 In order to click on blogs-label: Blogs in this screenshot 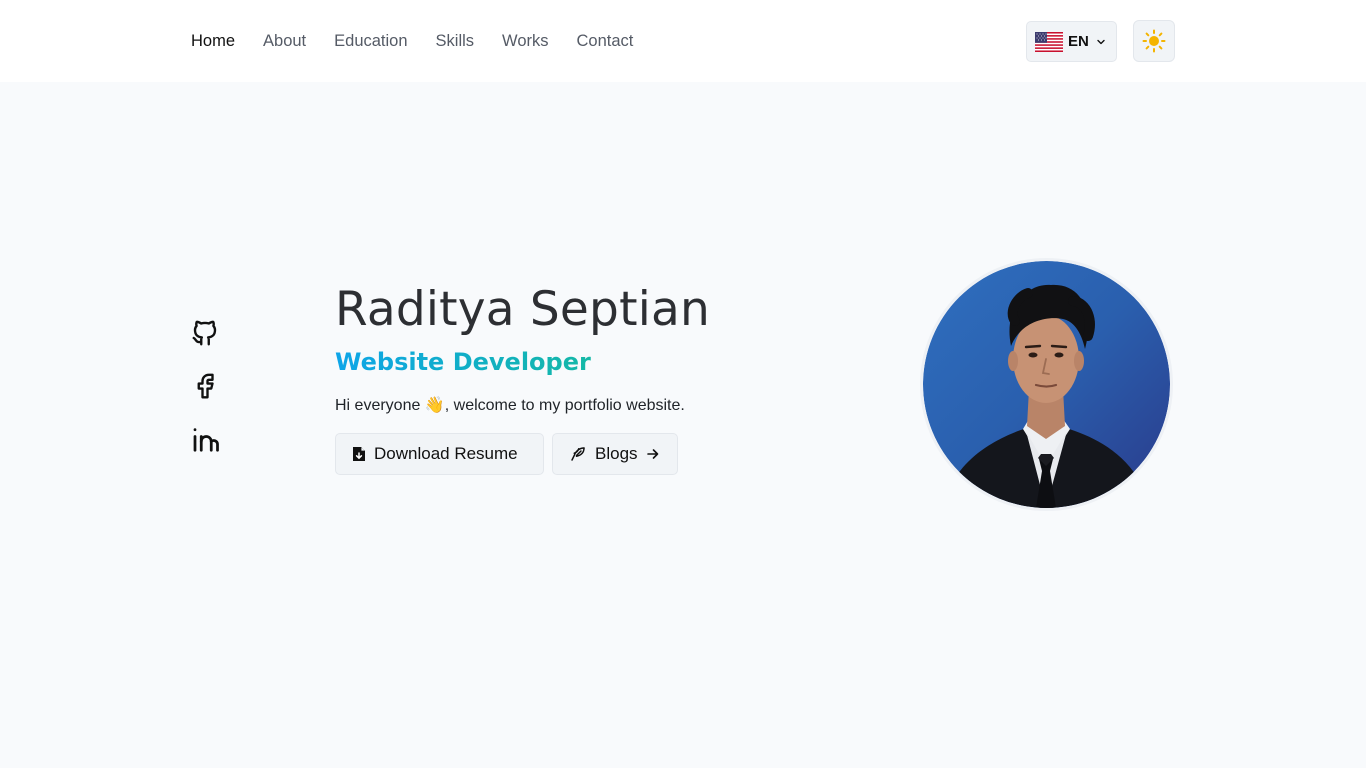, I will do `click(616, 453)`.